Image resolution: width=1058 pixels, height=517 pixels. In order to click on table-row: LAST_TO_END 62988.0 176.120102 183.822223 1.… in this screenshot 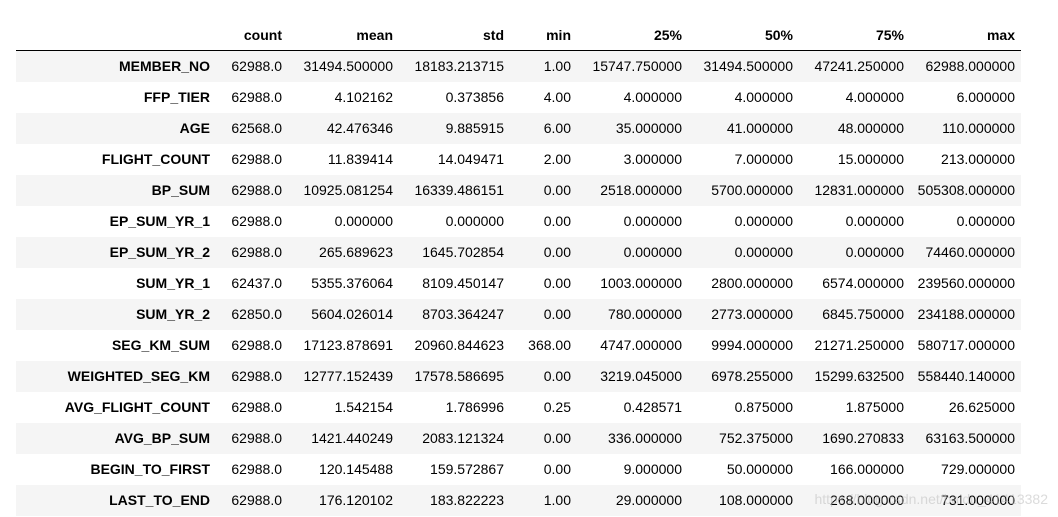, I will do `click(518, 500)`.